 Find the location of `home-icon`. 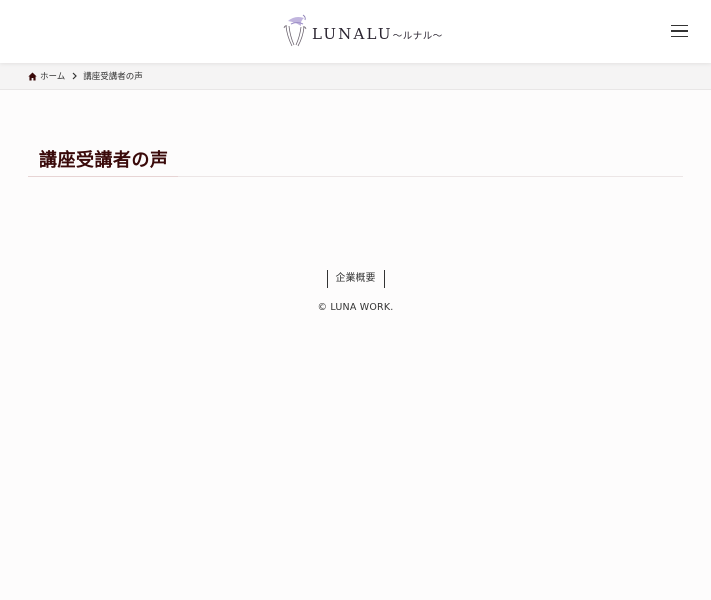

home-icon is located at coordinates (32, 76).